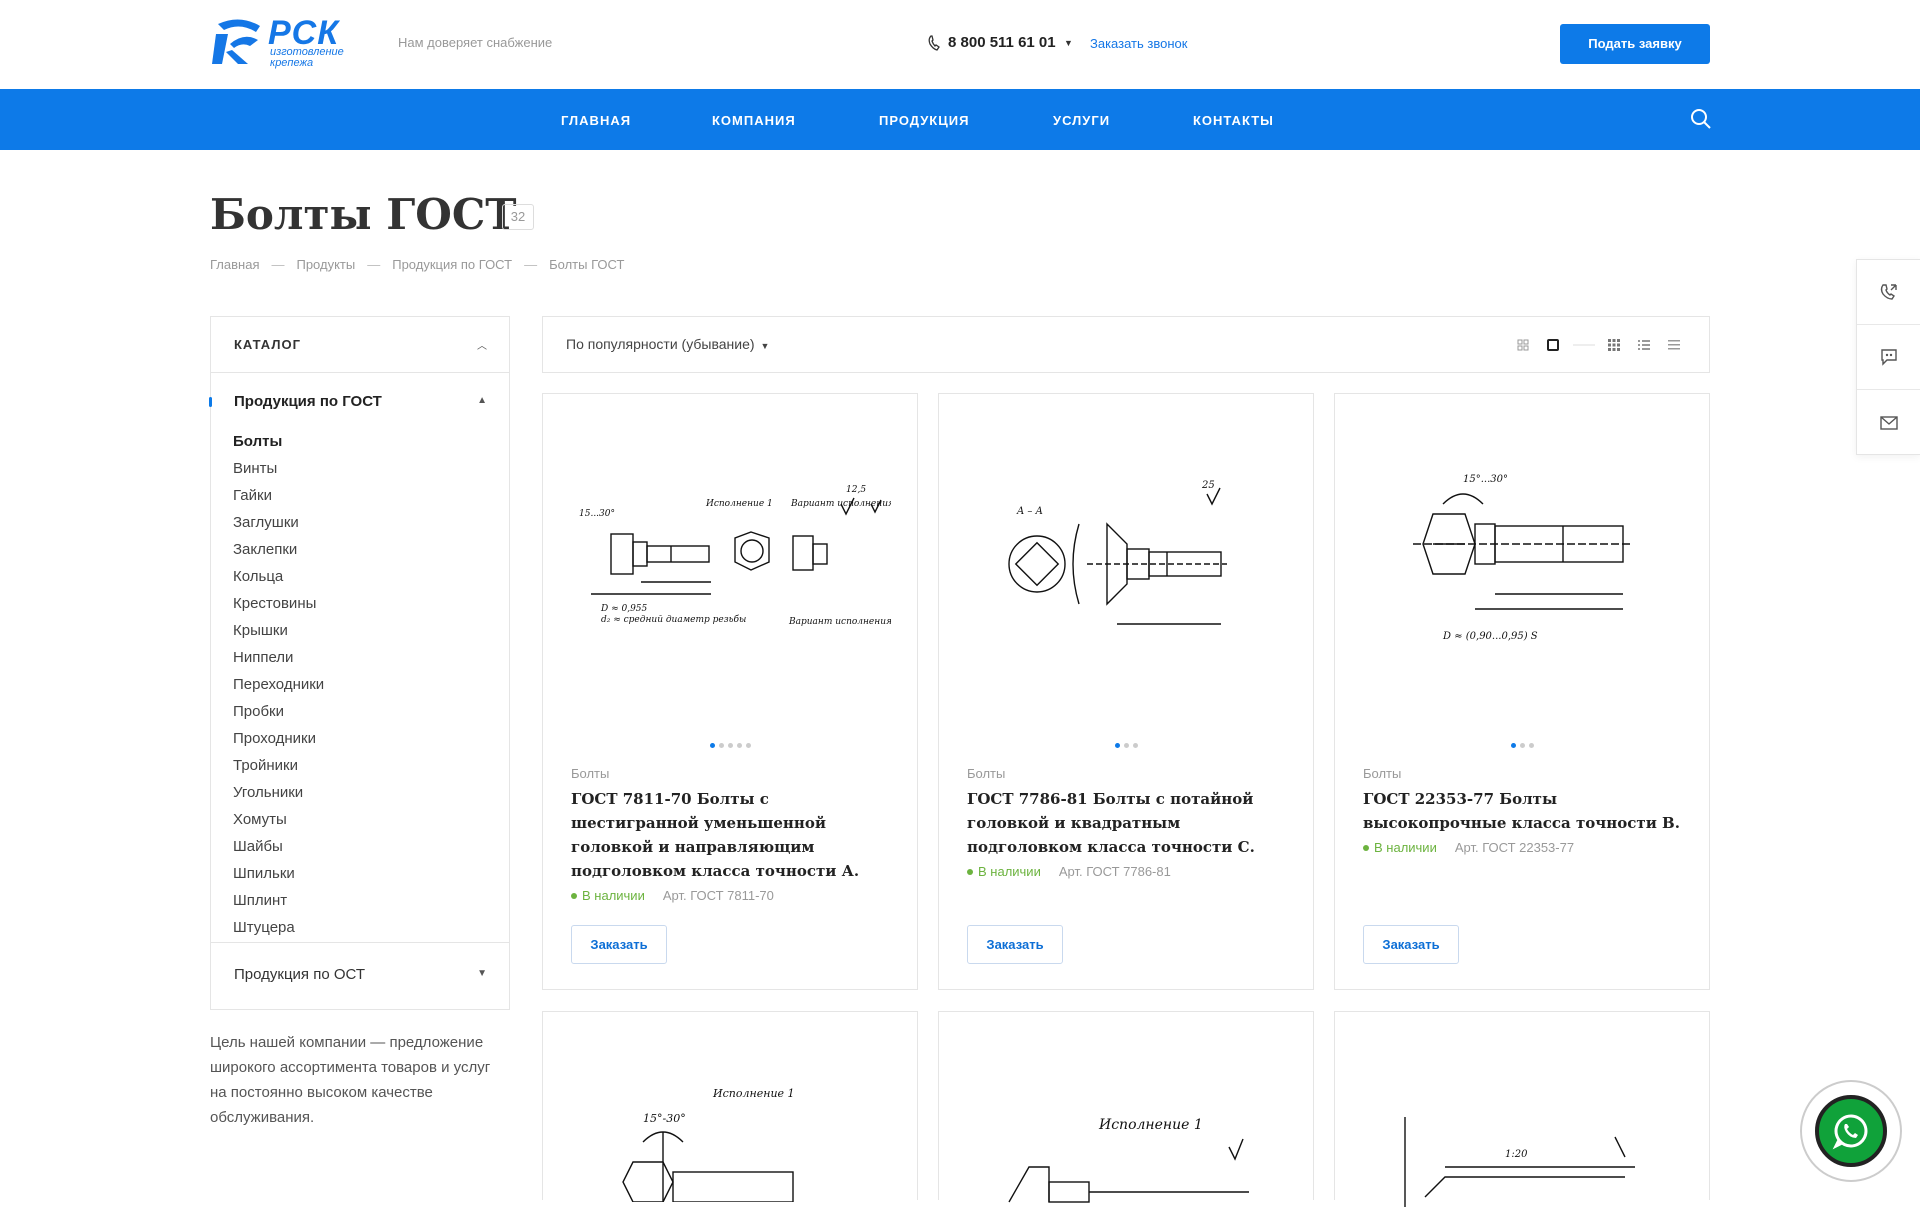 The height and width of the screenshot is (1207, 1920). What do you see at coordinates (596, 120) in the screenshot?
I see `nav-item-home: ГЛАВНАЯ` at bounding box center [596, 120].